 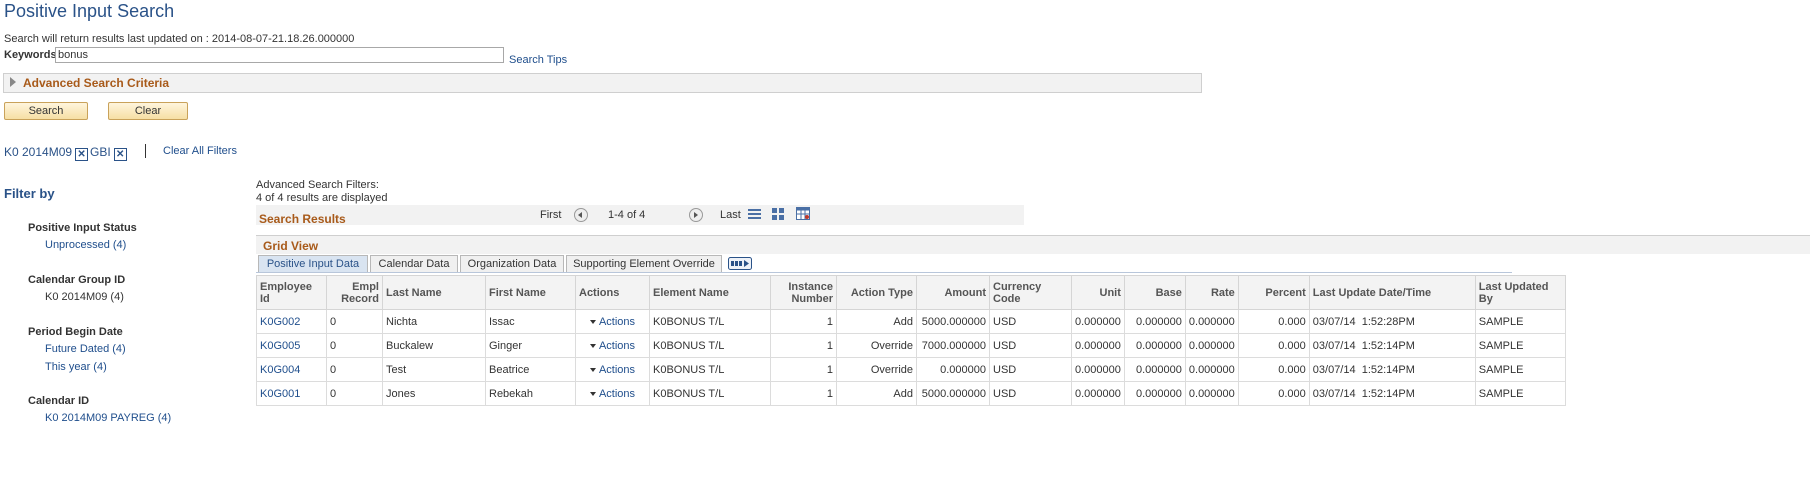 What do you see at coordinates (434, 345) in the screenshot?
I see `last-name: Buckalew` at bounding box center [434, 345].